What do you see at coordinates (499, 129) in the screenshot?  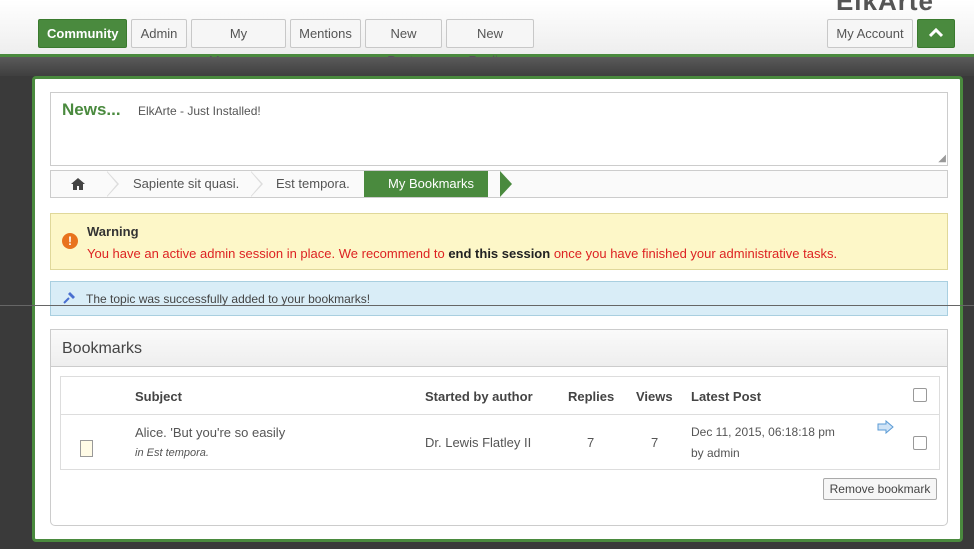 I see `news-box: News... ElkArte - Just Installed! ◢` at bounding box center [499, 129].